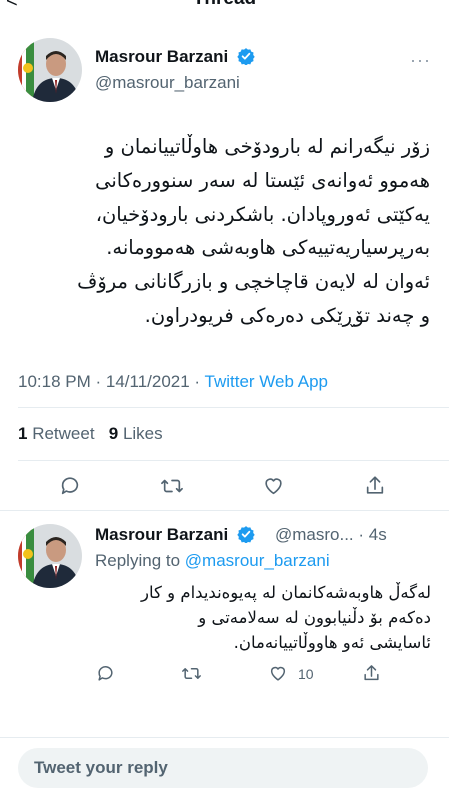 This screenshot has height=788, width=449. I want to click on tweet-meta: 10:18 PM · 14/11/2021 · Twitter Web App, so click(173, 382).